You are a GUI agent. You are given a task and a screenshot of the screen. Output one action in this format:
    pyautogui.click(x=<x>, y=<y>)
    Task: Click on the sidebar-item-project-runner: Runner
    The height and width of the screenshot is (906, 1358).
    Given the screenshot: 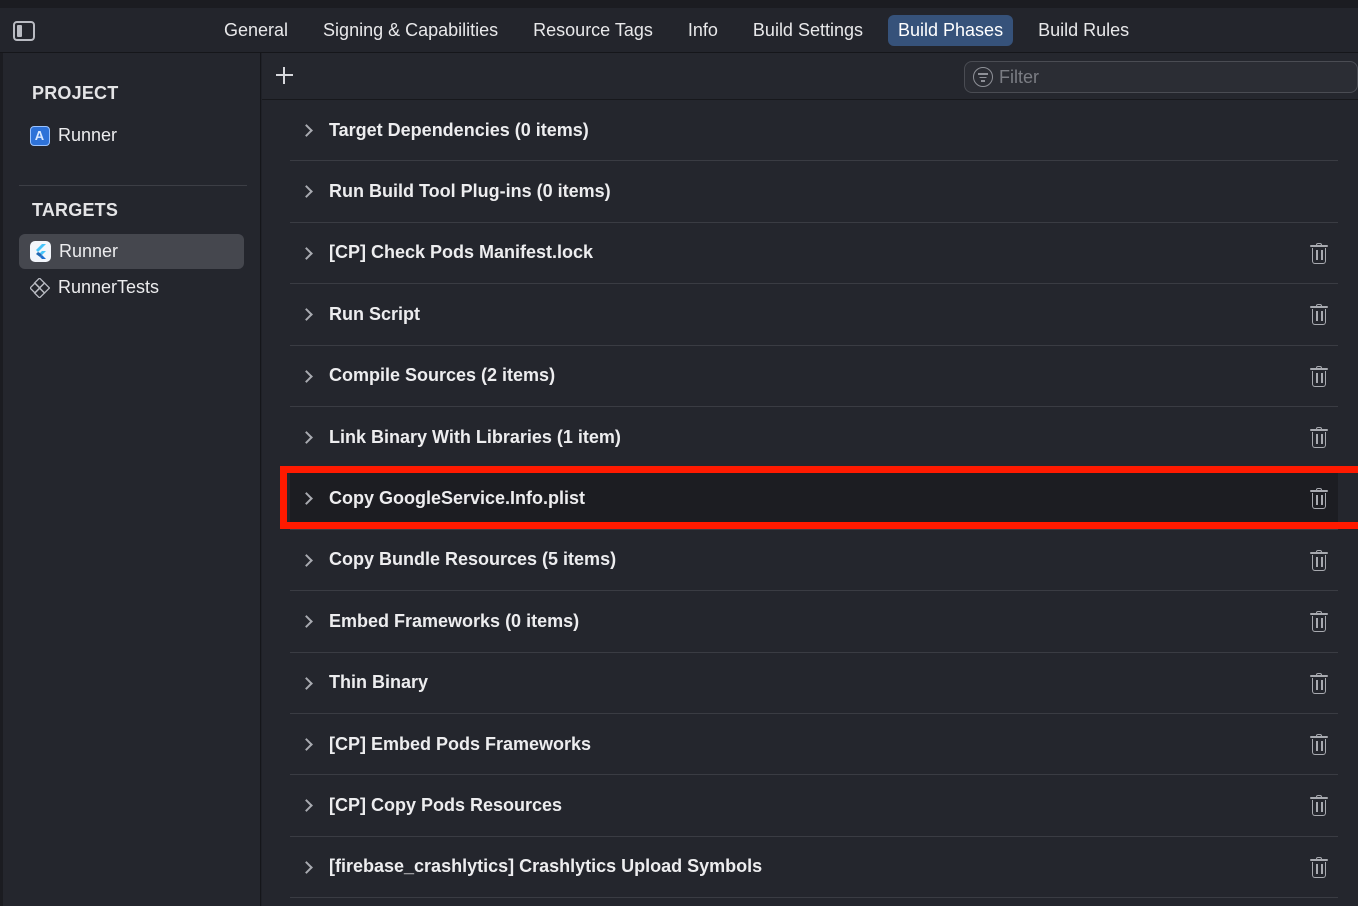 What is the action you would take?
    pyautogui.click(x=131, y=135)
    